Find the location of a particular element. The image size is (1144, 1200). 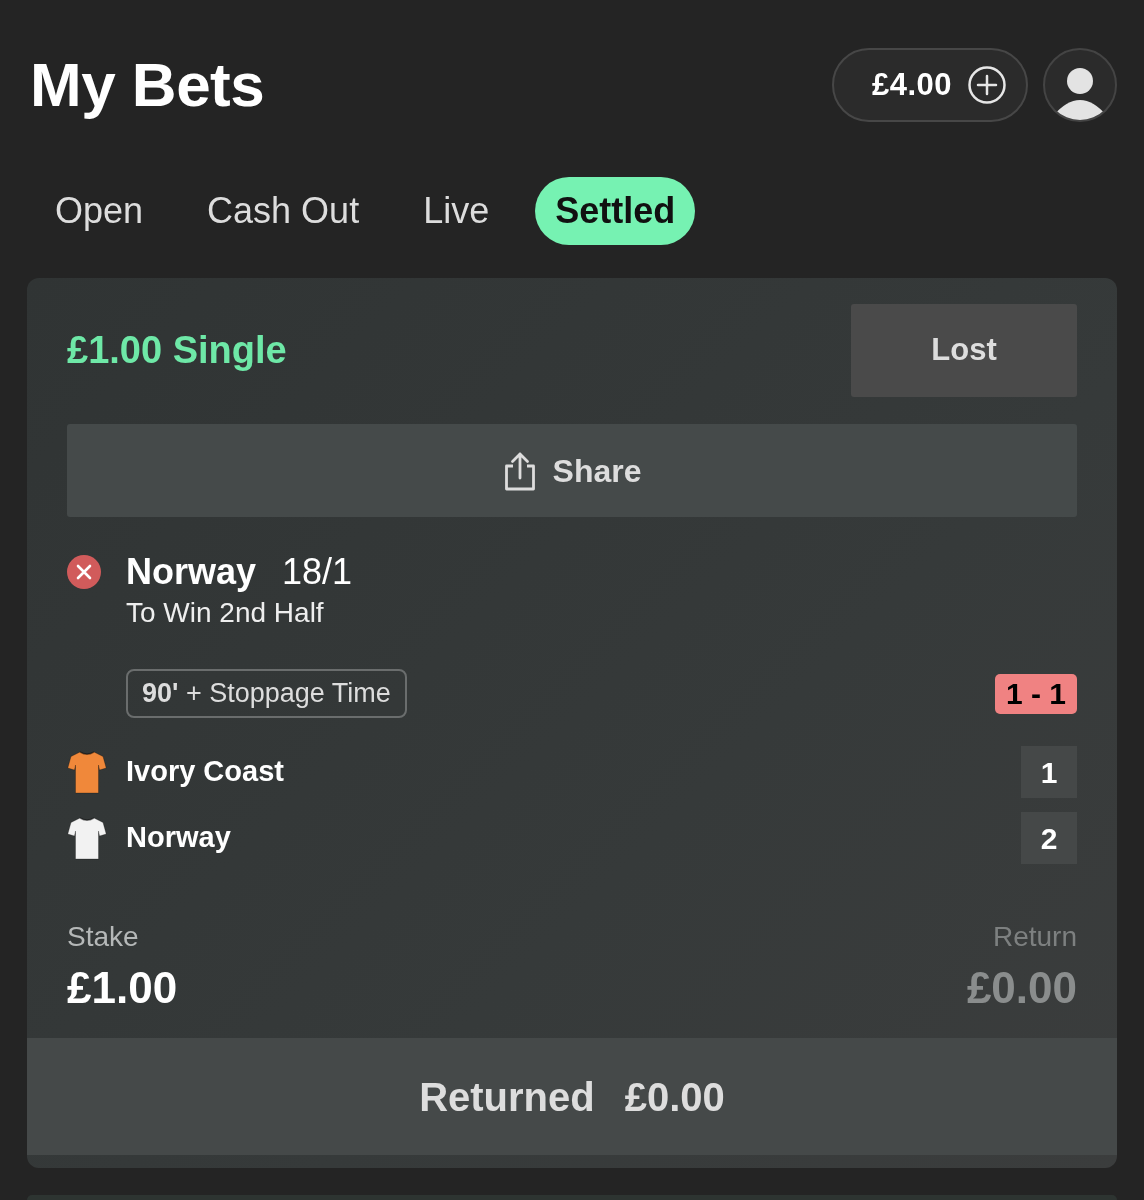

returned-label: Returned is located at coordinates (507, 1097).